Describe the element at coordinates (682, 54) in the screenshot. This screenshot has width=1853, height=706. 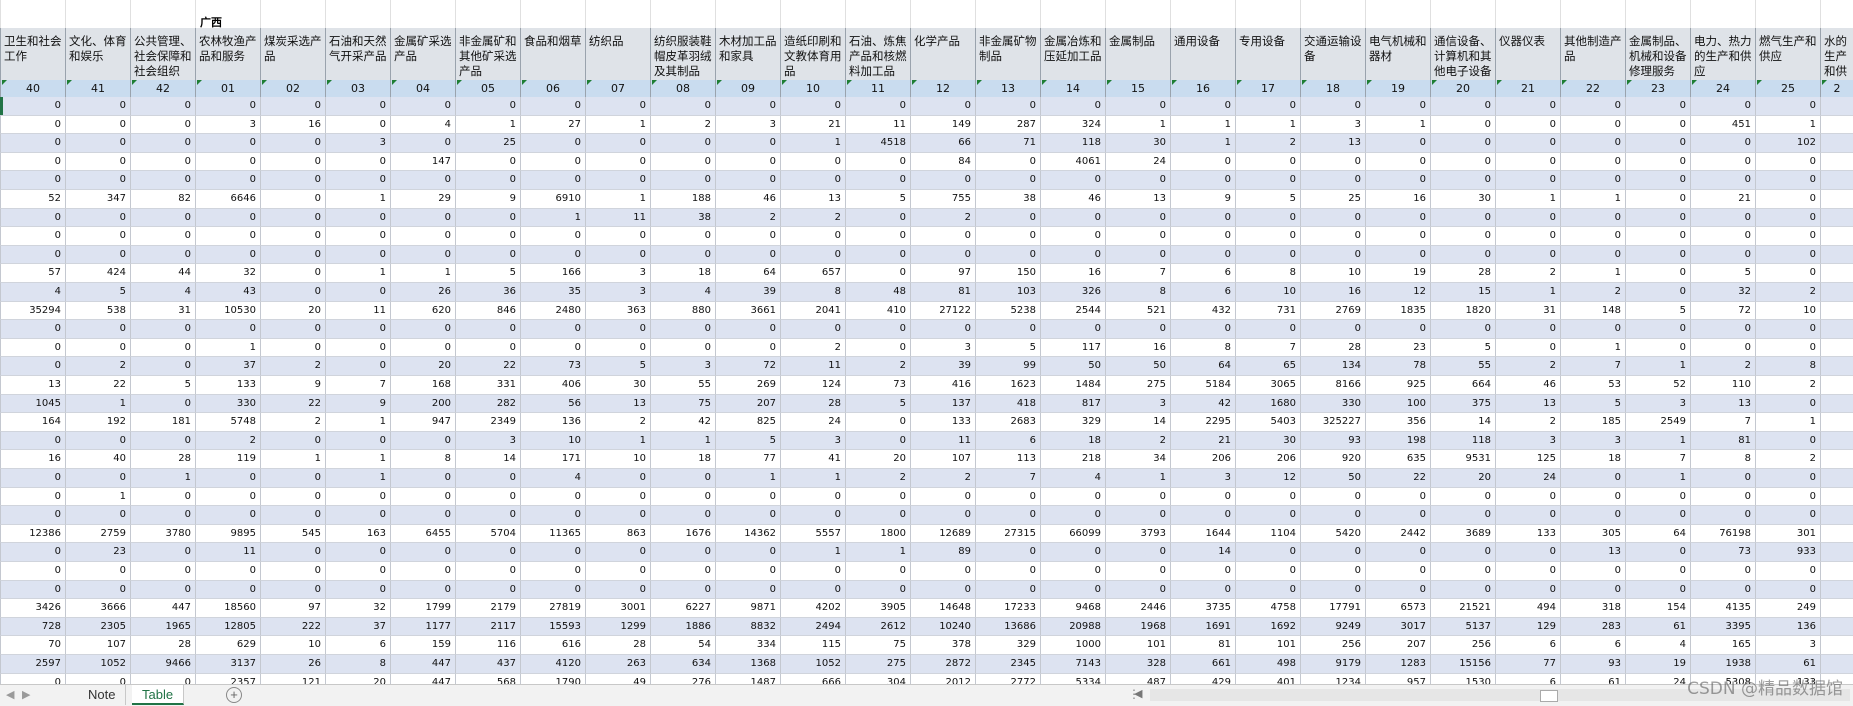
I see `column-header-name: 纺织服装鞋帽皮革羽绒及其制品` at that location.